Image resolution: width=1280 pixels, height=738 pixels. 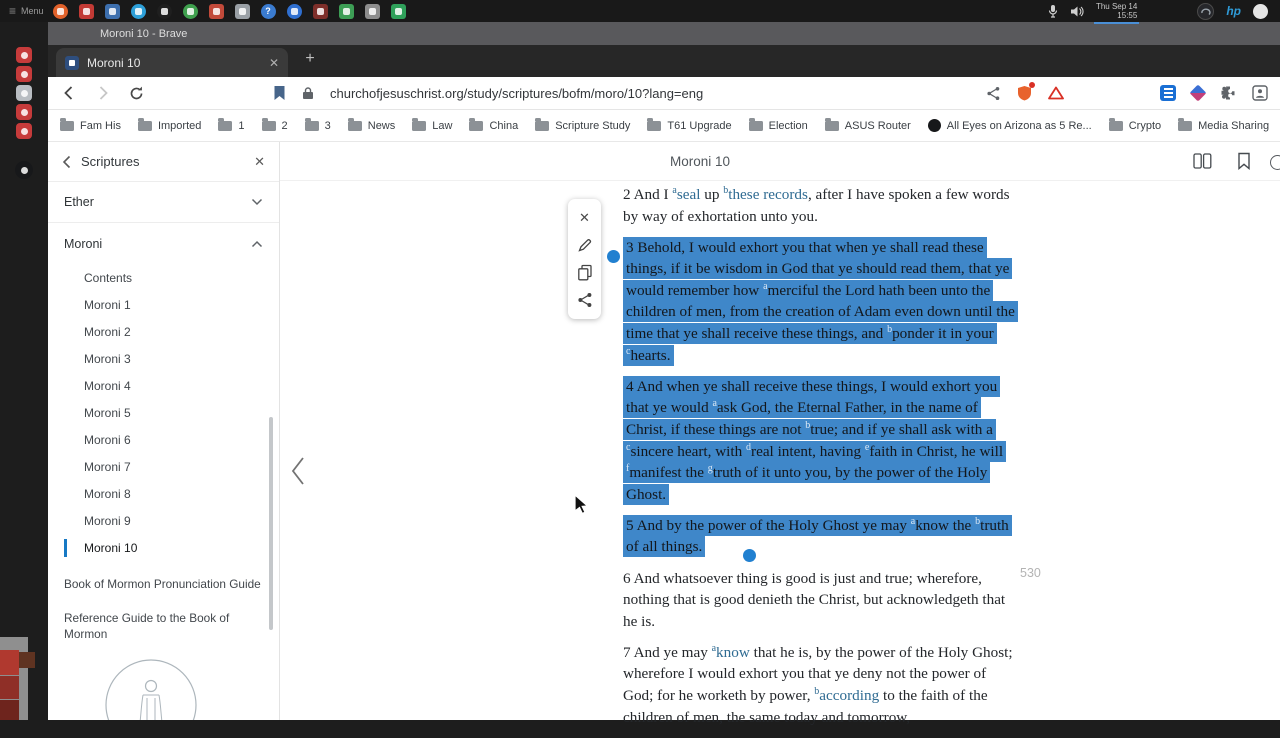 What do you see at coordinates (26, 11) in the screenshot?
I see `system-menu: ≡ Menu` at bounding box center [26, 11].